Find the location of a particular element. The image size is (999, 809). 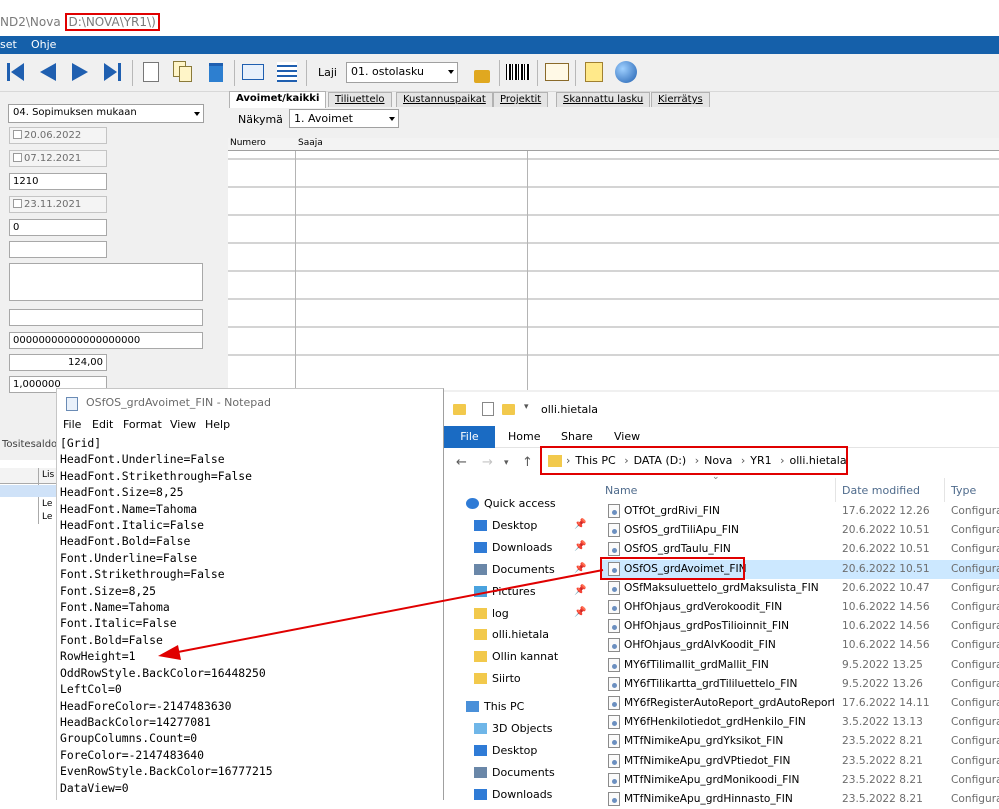

column-header-saaja: Saaja is located at coordinates (310, 143).